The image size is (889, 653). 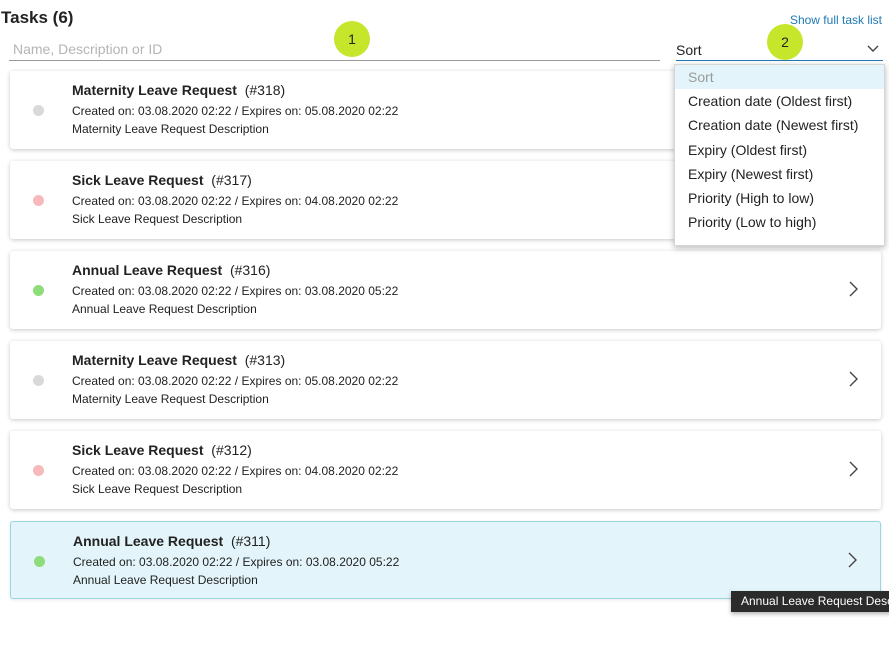 I want to click on task-id: (#316), so click(x=250, y=270).